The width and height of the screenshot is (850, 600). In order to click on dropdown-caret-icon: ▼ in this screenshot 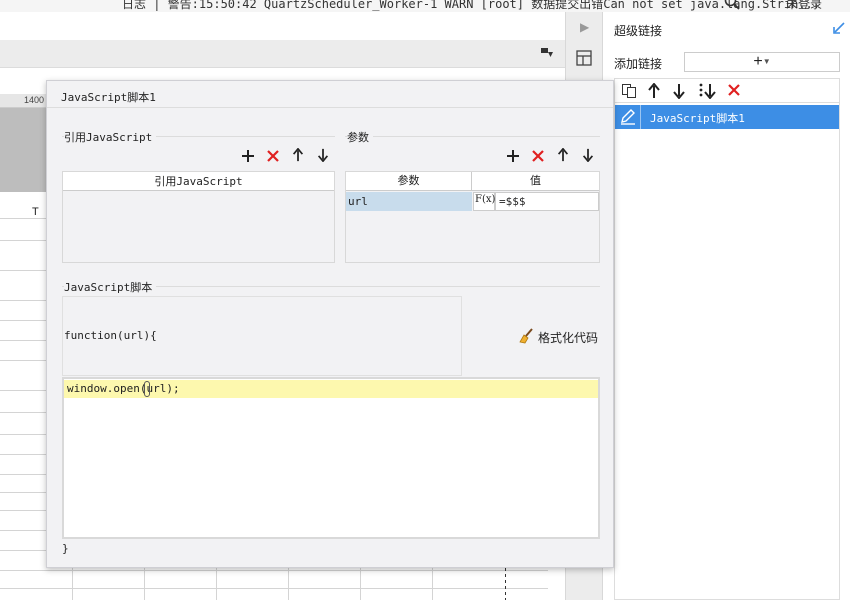, I will do `click(766, 61)`.